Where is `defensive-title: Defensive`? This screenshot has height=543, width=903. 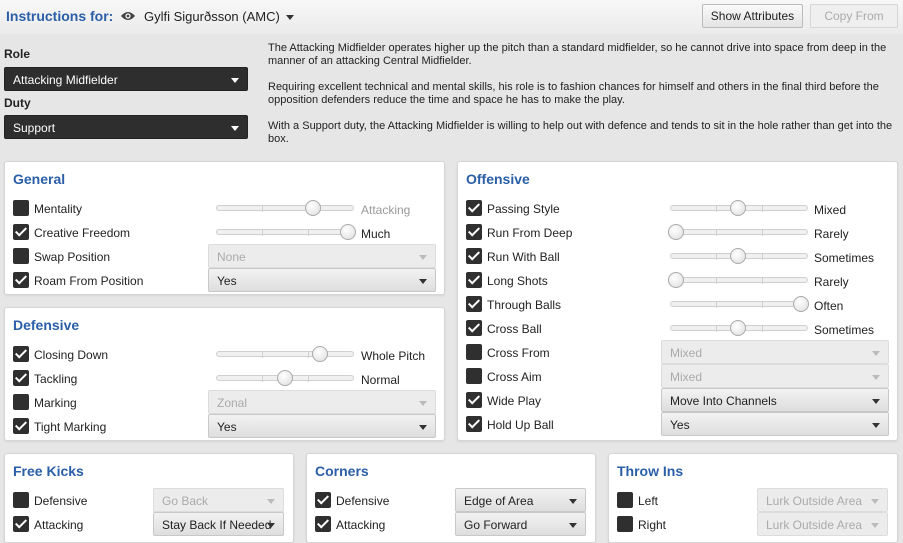 defensive-title: Defensive is located at coordinates (46, 325).